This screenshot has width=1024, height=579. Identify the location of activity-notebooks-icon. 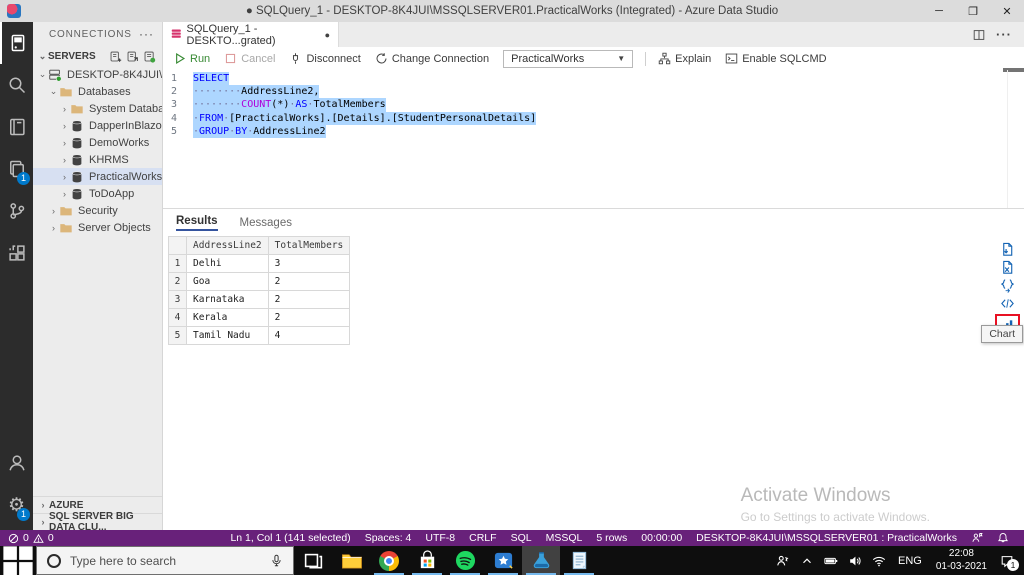
(16, 127).